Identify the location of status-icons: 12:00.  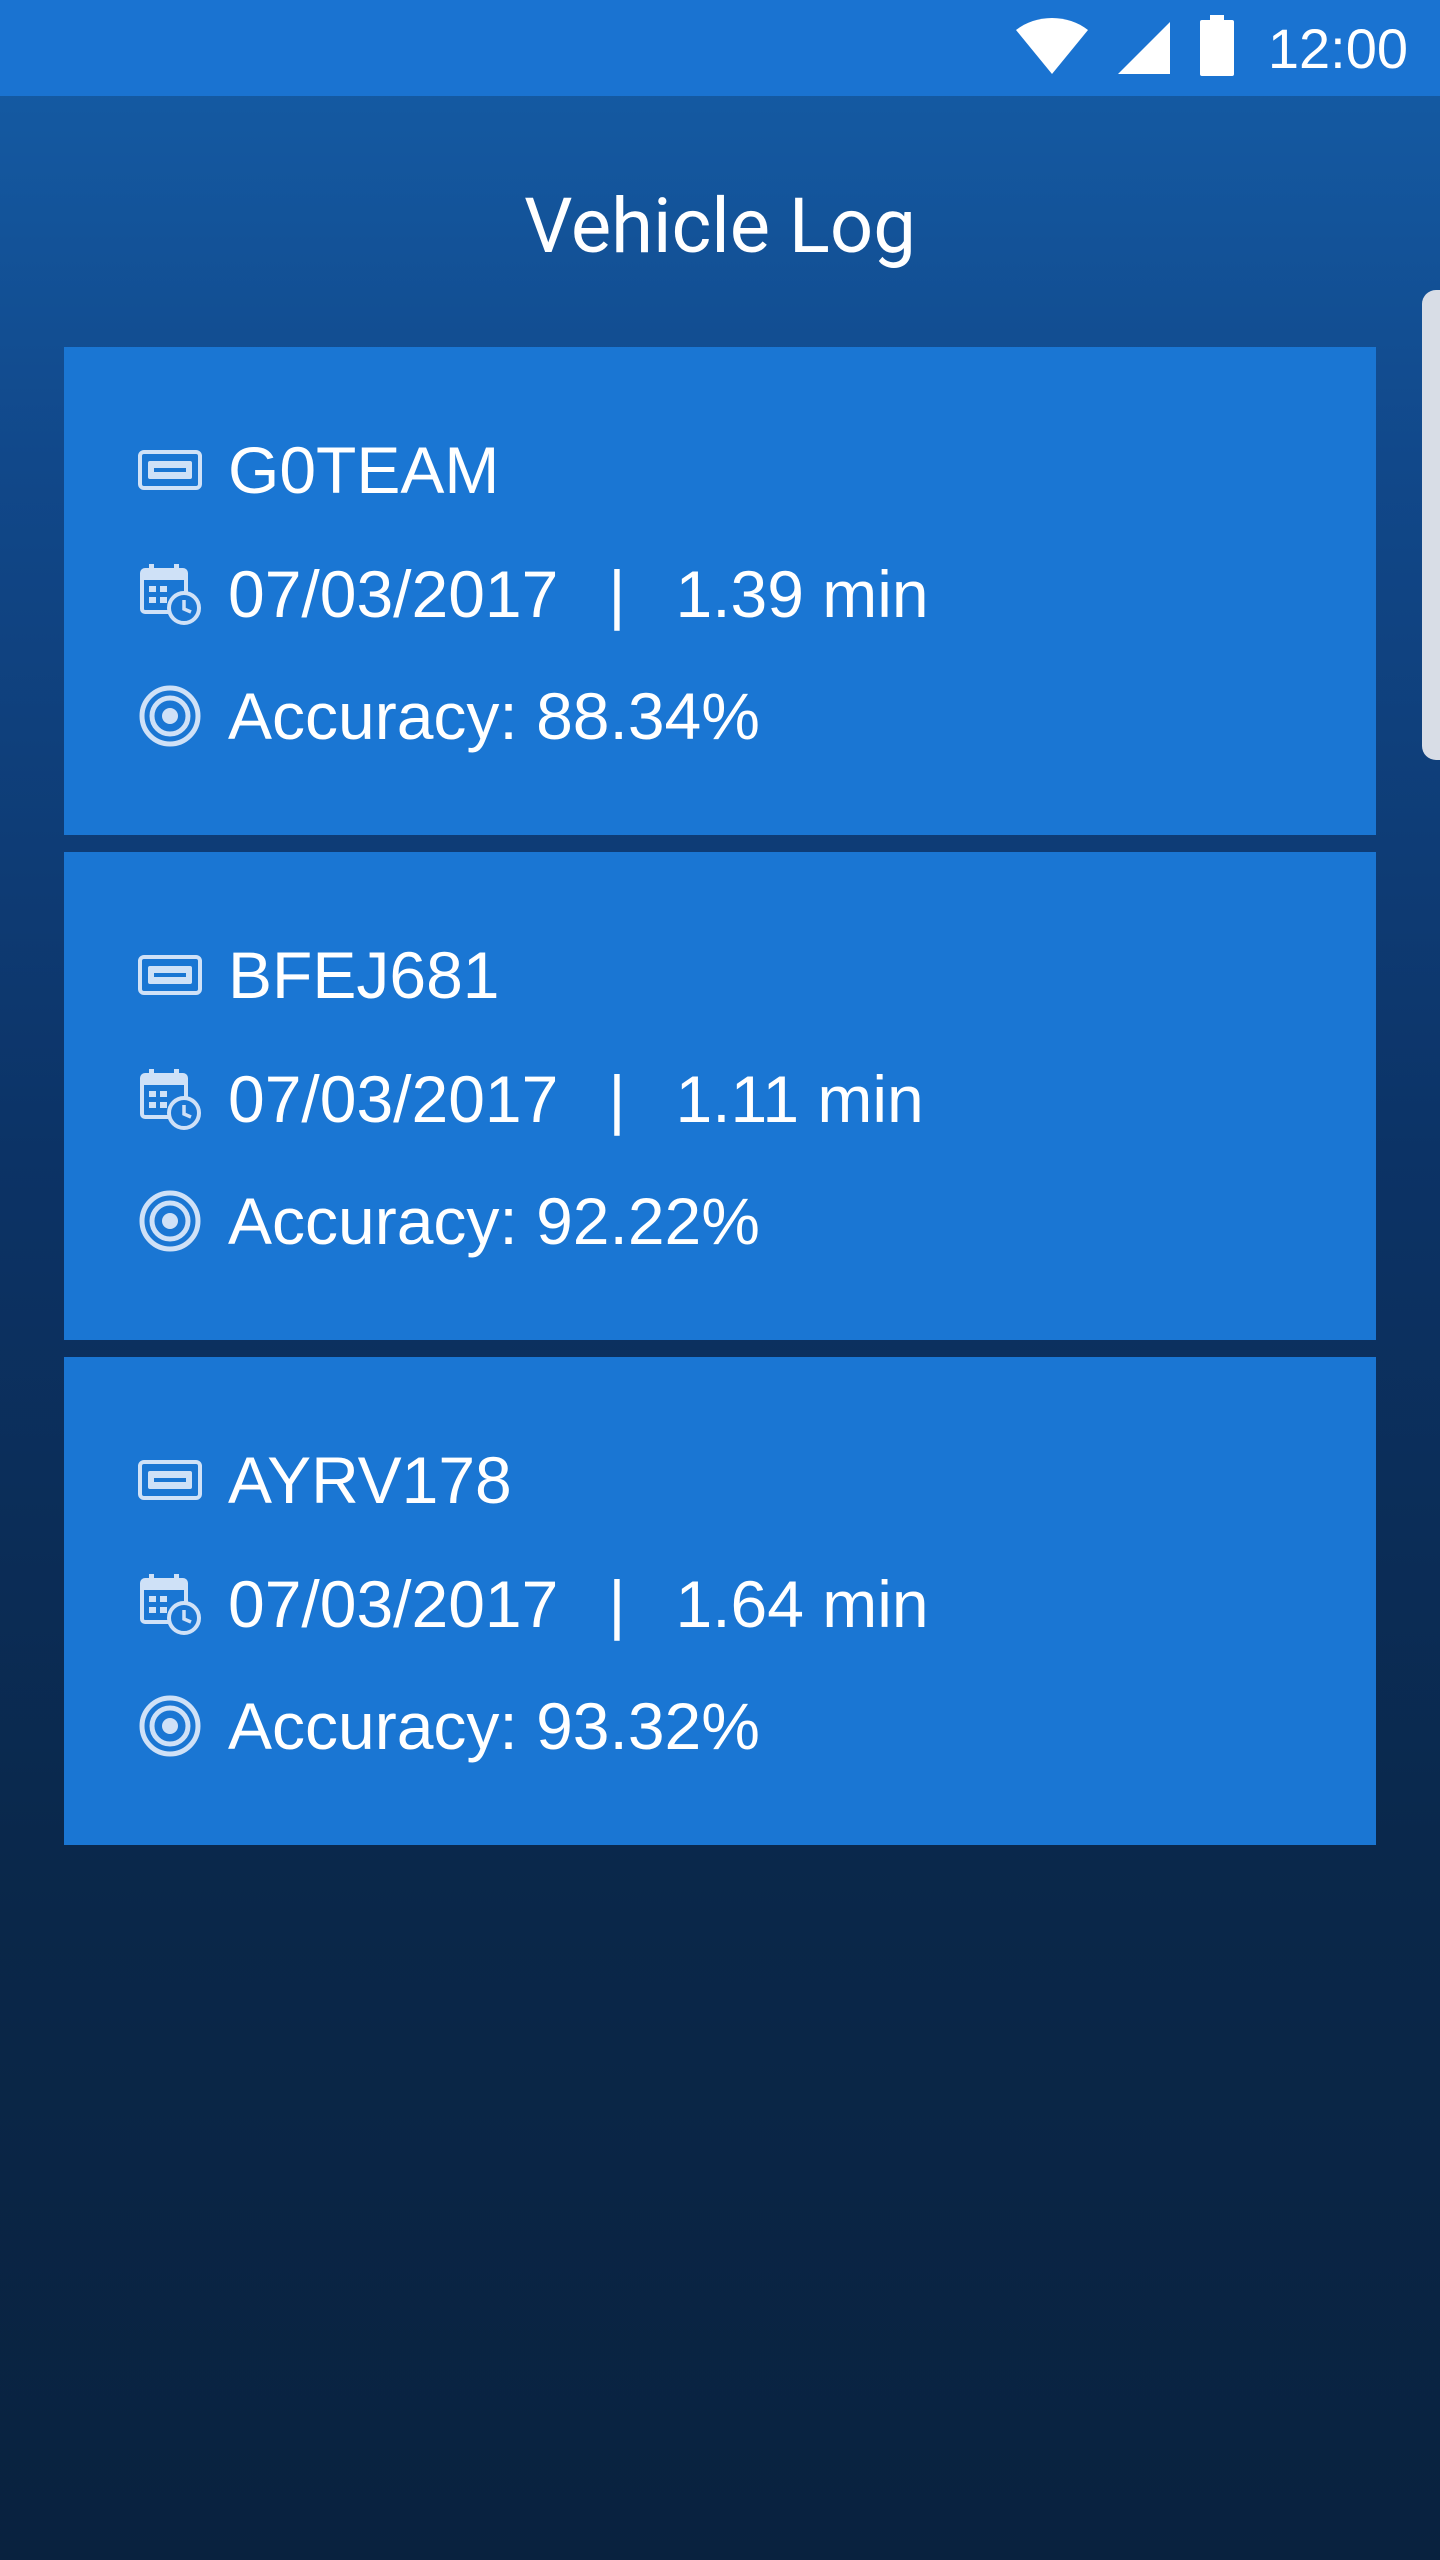
(1211, 48).